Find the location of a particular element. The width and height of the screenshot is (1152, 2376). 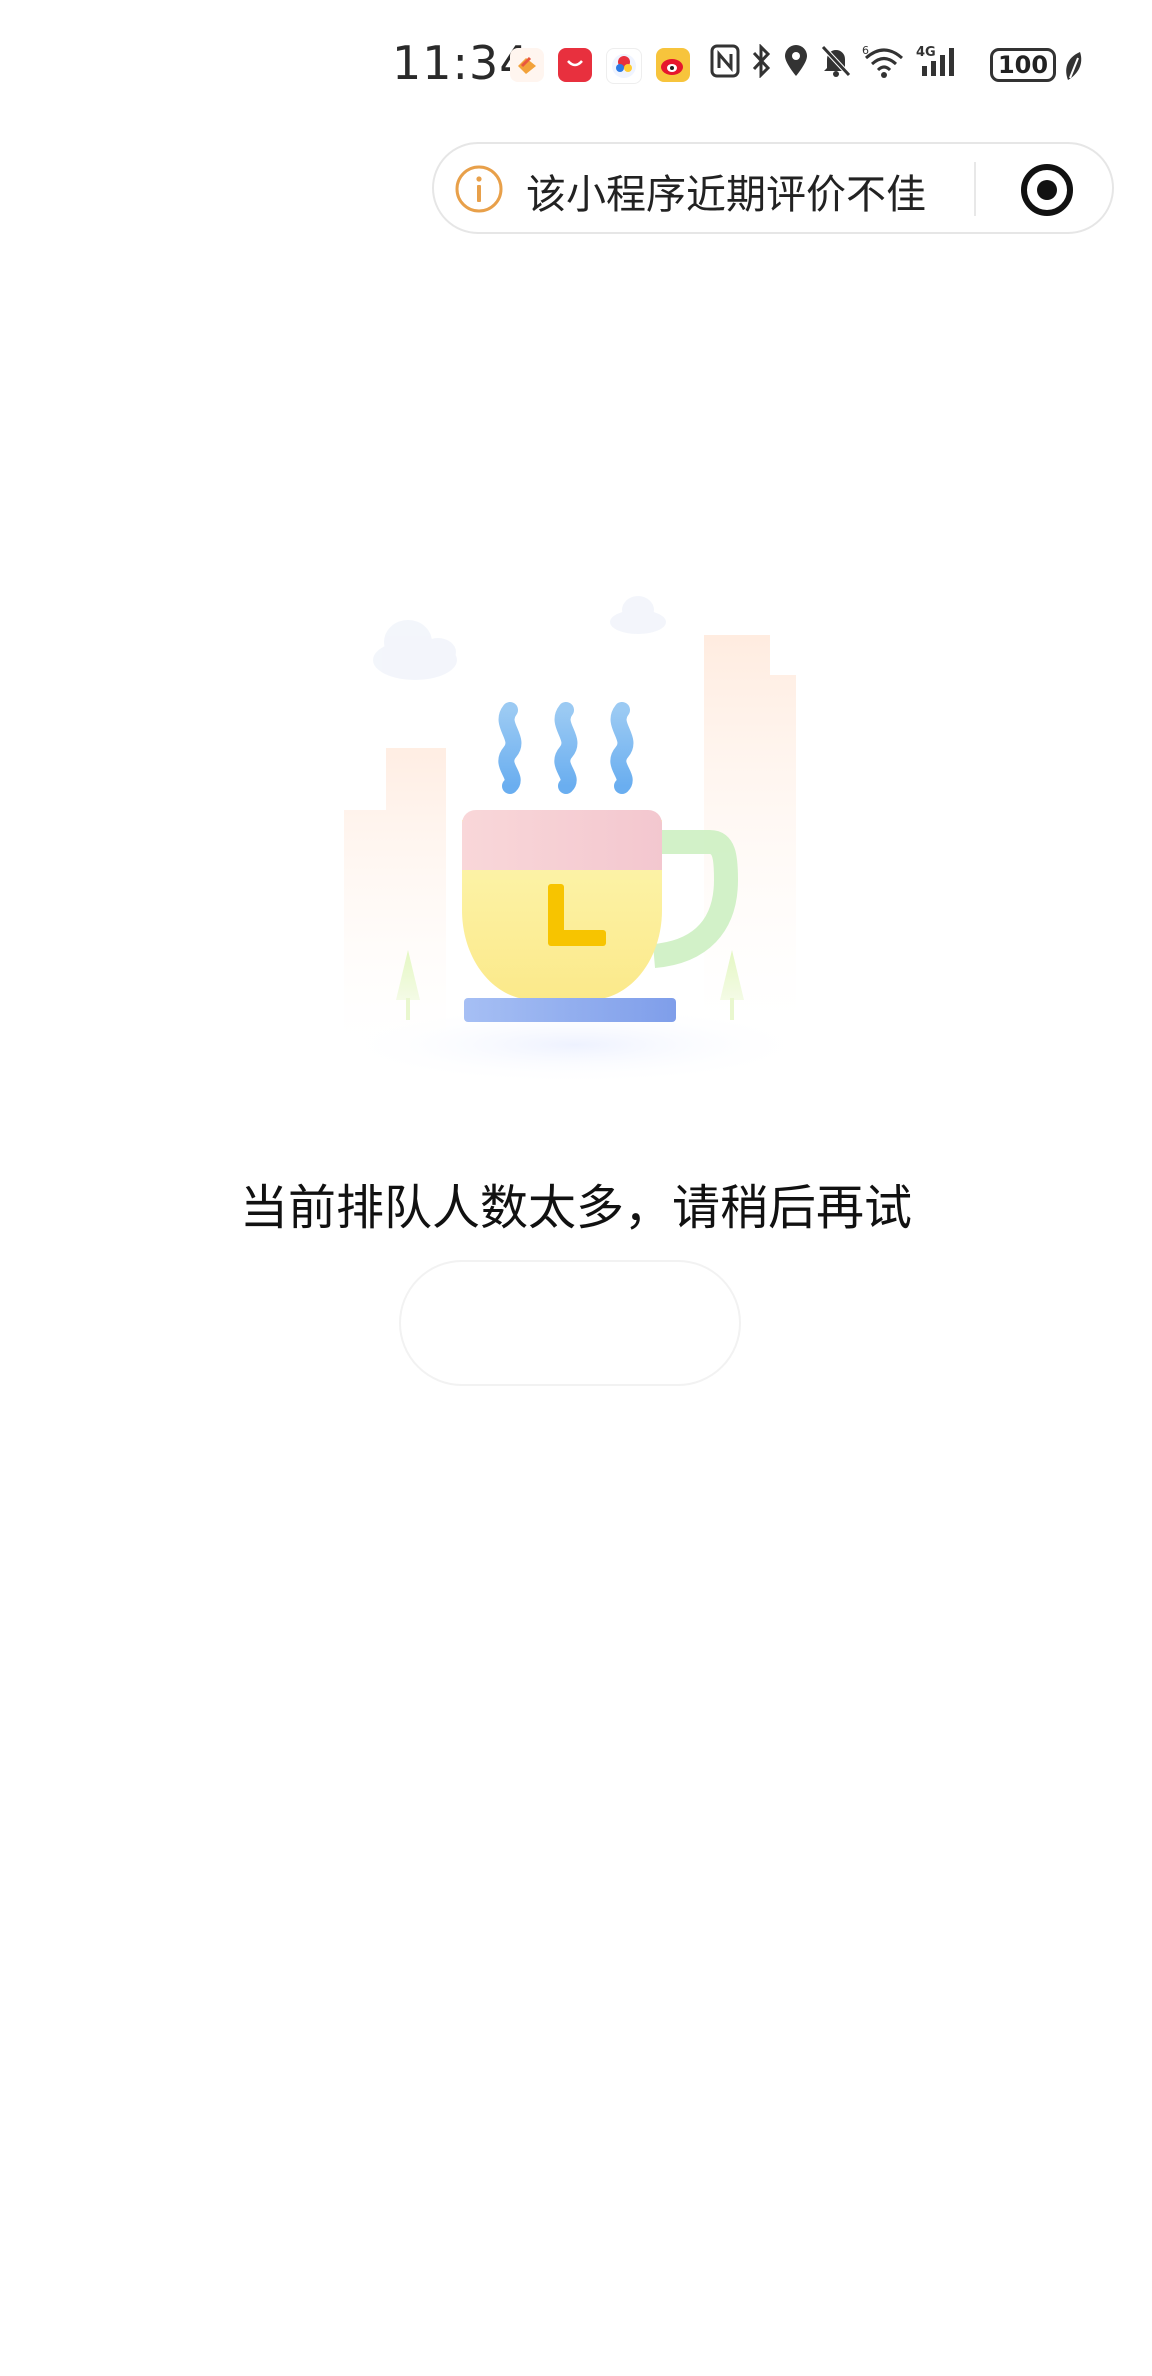

saucer is located at coordinates (570, 1010).